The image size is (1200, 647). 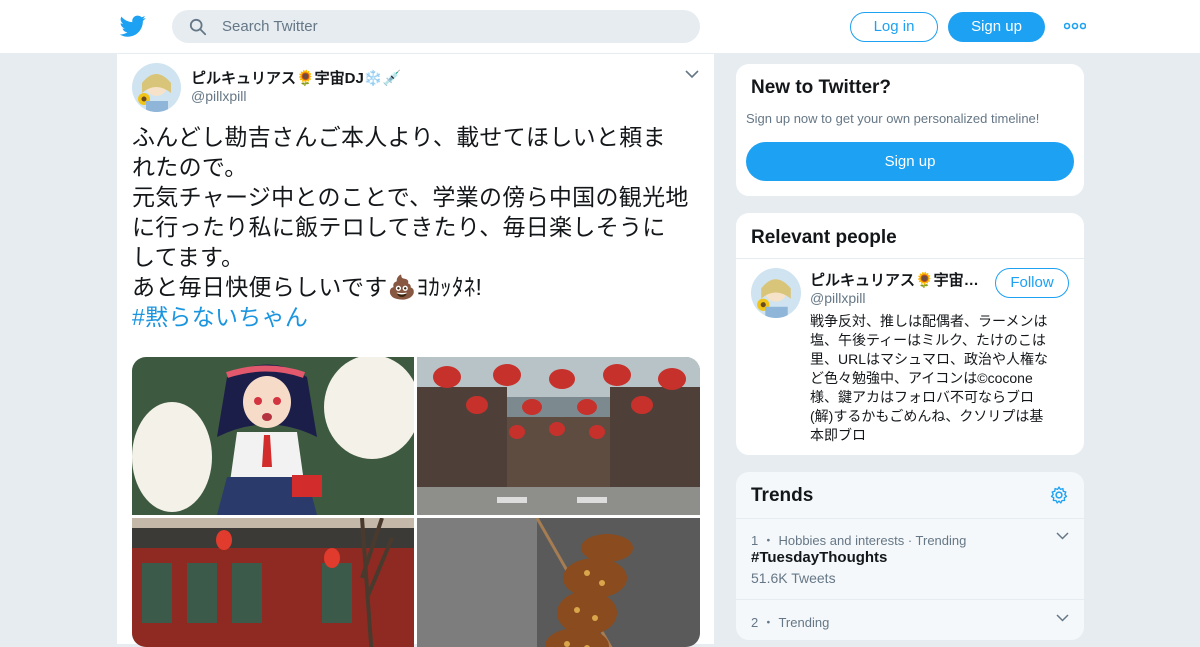 I want to click on bio-line: 戦争反対、推しは配偶者、ラーメンは, so click(x=929, y=321).